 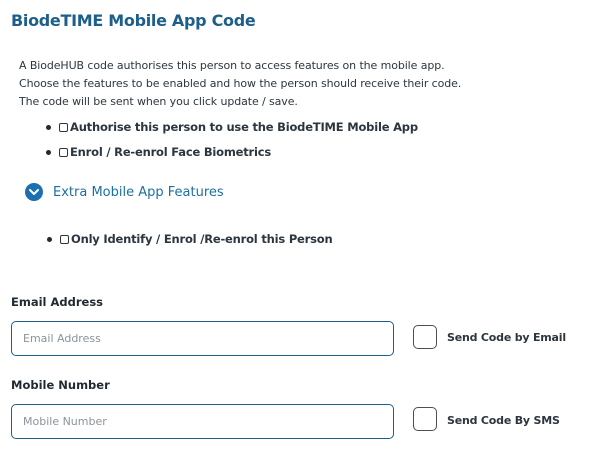 I want to click on extra-features-toggle: Extra Mobile App Features, so click(x=124, y=192).